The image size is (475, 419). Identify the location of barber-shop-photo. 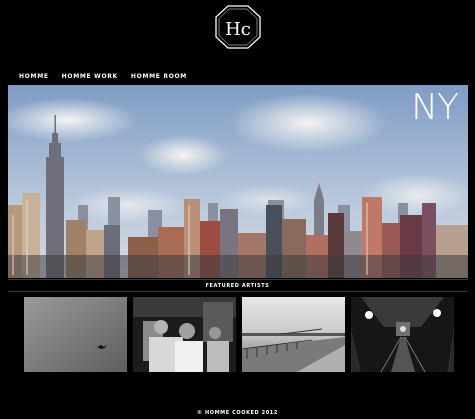
(184, 334).